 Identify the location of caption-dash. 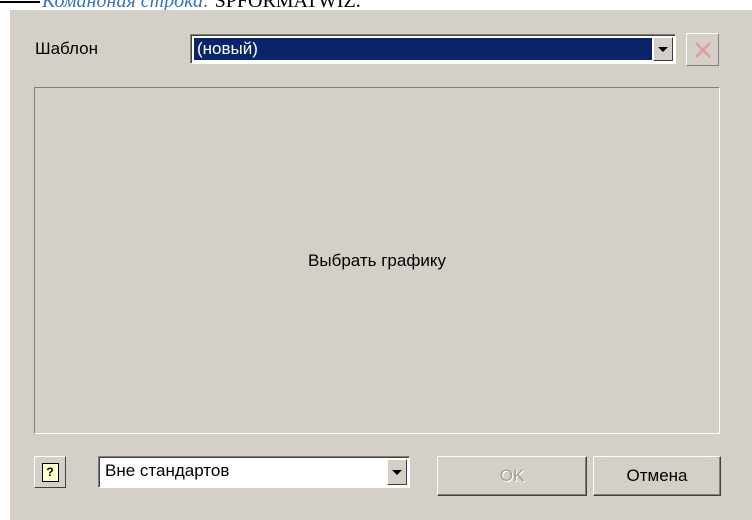
(20, 2).